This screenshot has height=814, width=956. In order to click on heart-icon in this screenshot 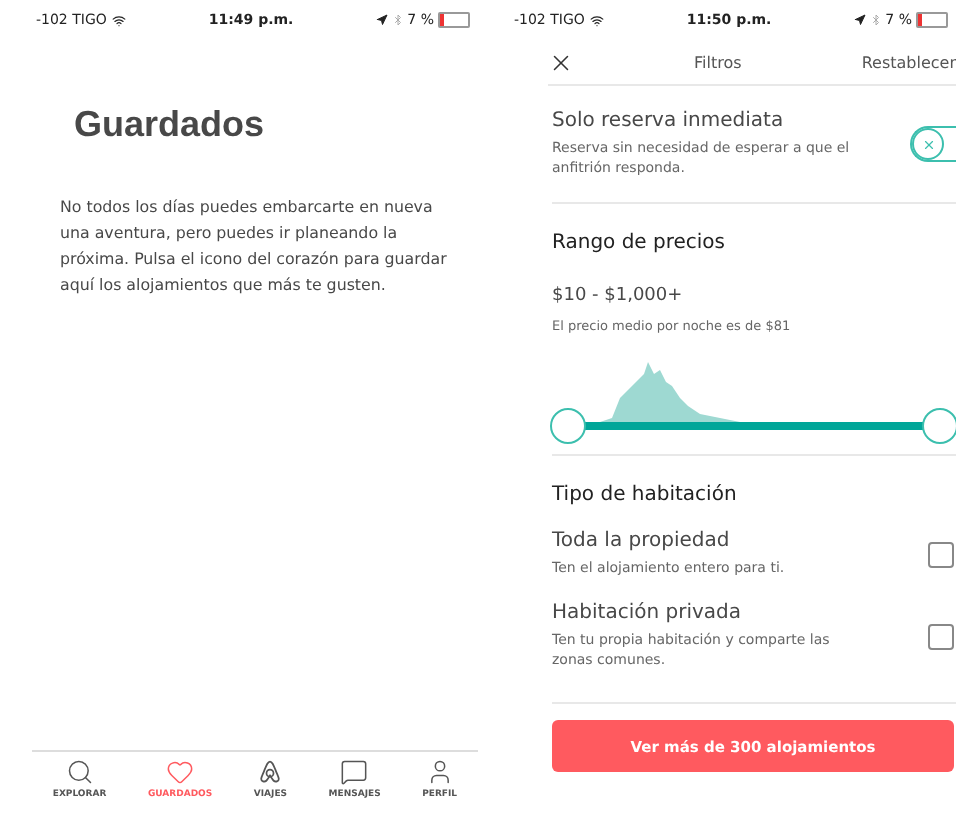, I will do `click(180, 772)`.